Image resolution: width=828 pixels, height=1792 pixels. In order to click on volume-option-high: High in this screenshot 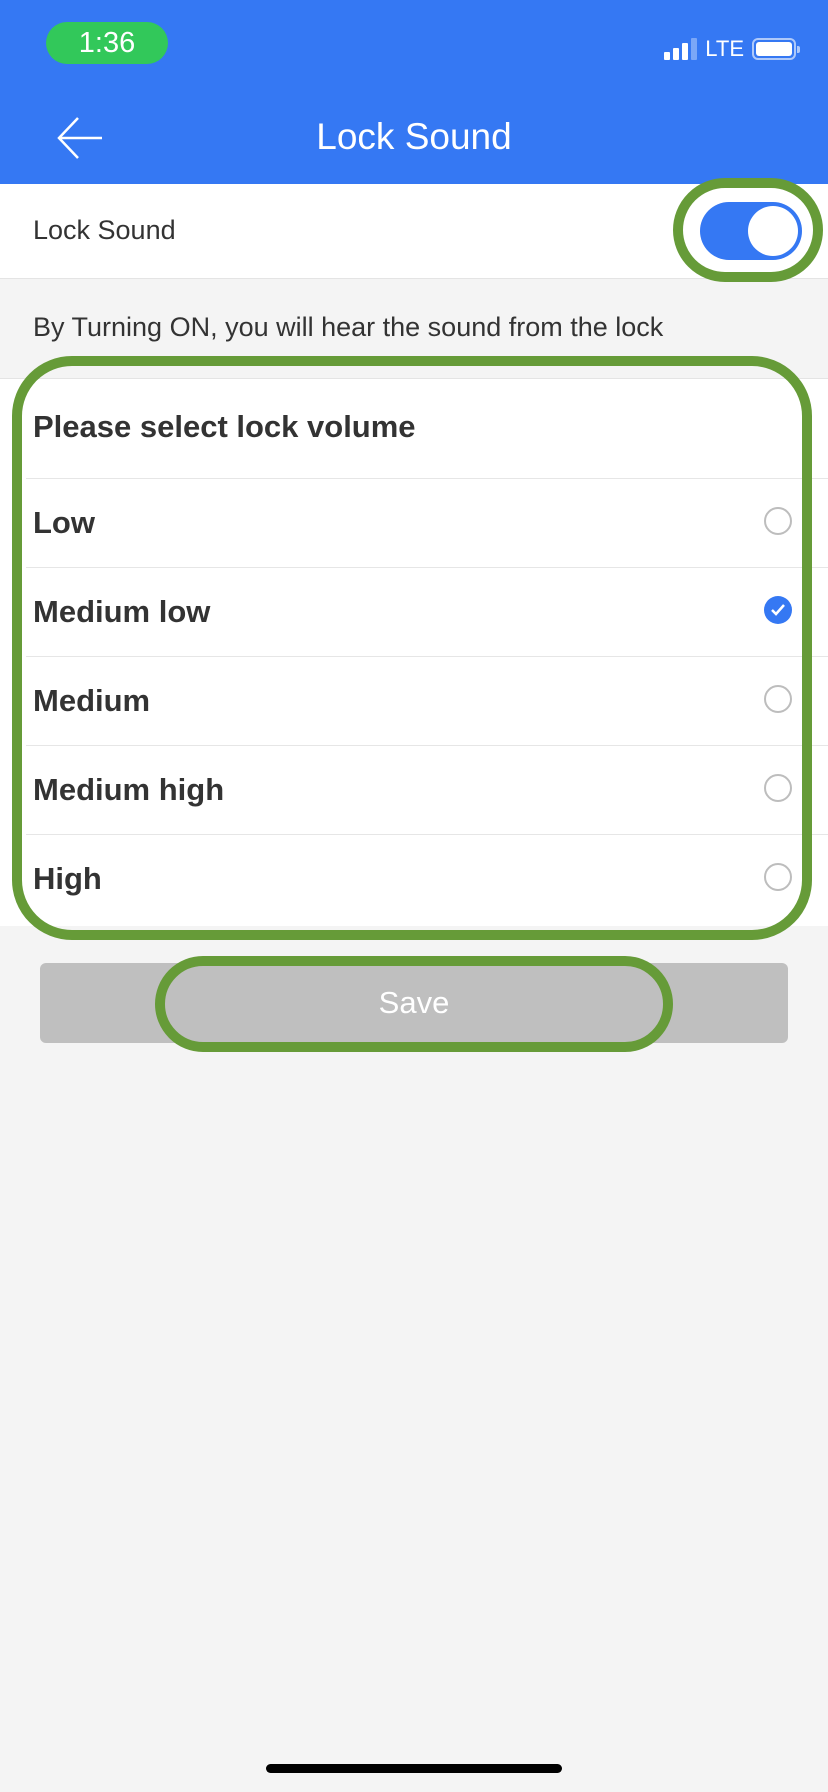, I will do `click(427, 878)`.